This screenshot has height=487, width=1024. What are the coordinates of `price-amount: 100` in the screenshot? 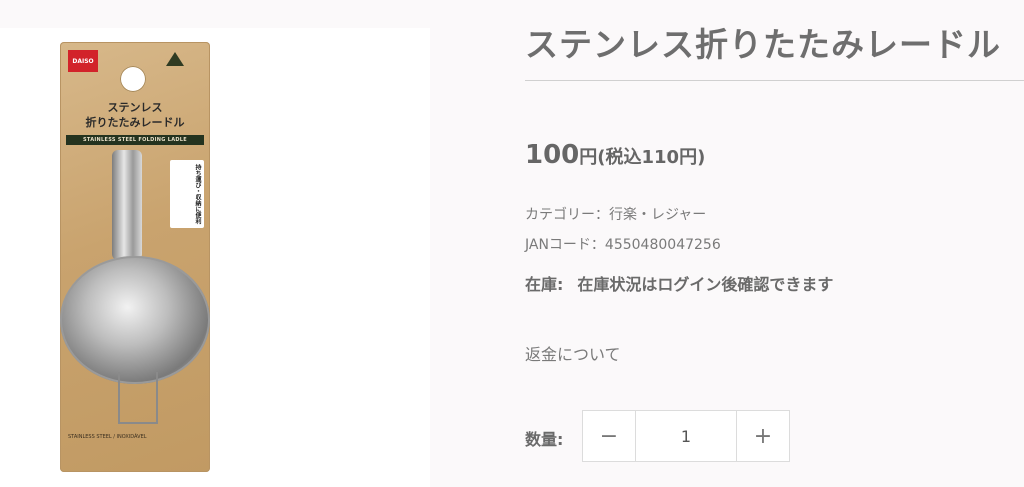 It's located at (552, 155).